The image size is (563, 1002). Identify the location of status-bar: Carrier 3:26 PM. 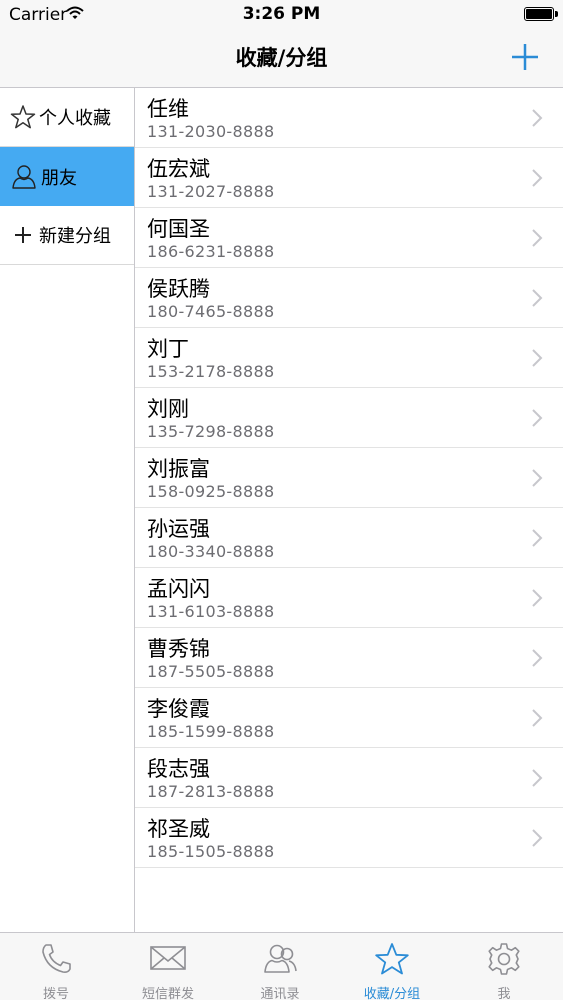
(281, 15).